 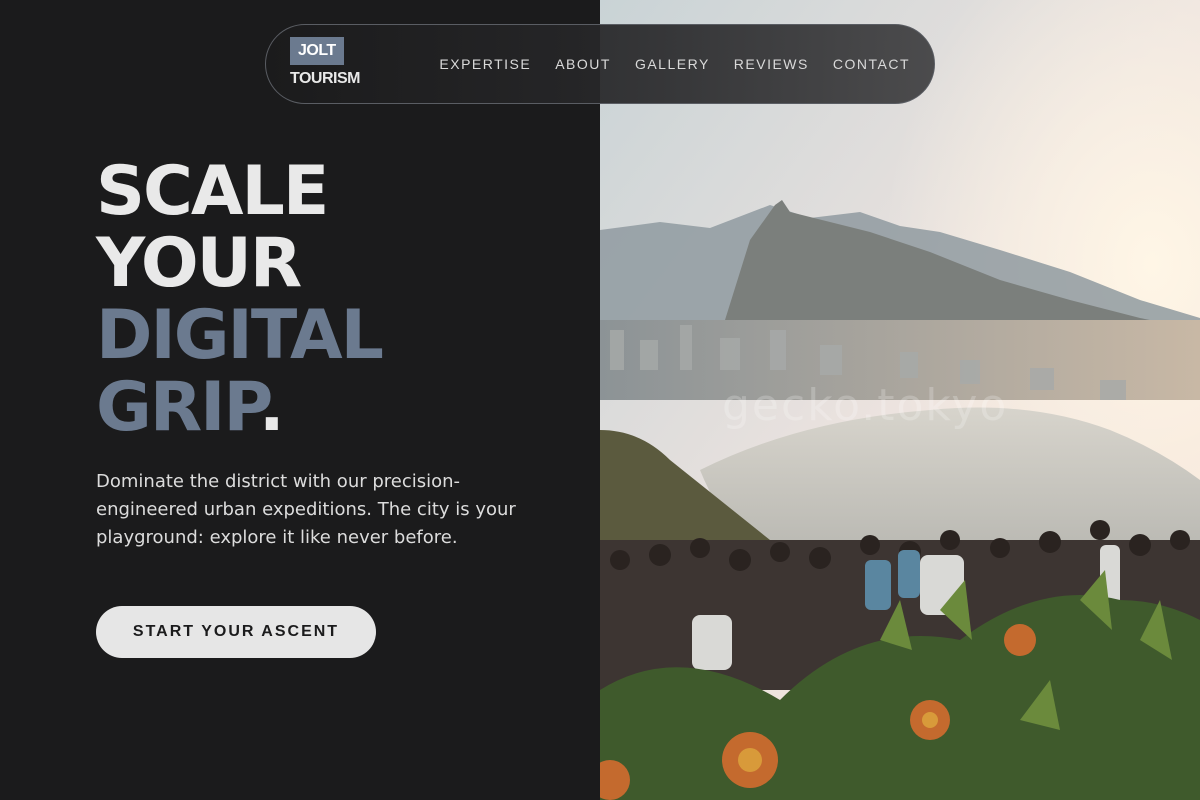 I want to click on brand-logo: JOLT TOURISM, so click(x=325, y=62).